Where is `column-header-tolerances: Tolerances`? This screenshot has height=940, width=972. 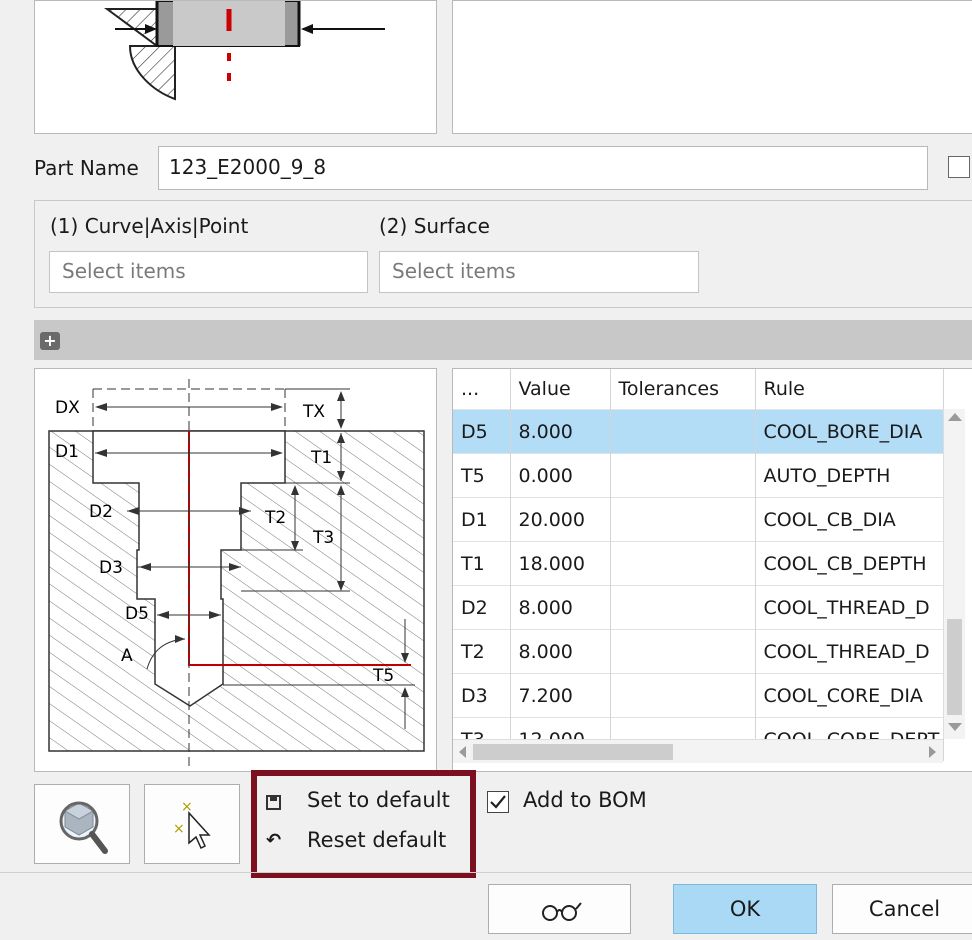 column-header-tolerances: Tolerances is located at coordinates (683, 389).